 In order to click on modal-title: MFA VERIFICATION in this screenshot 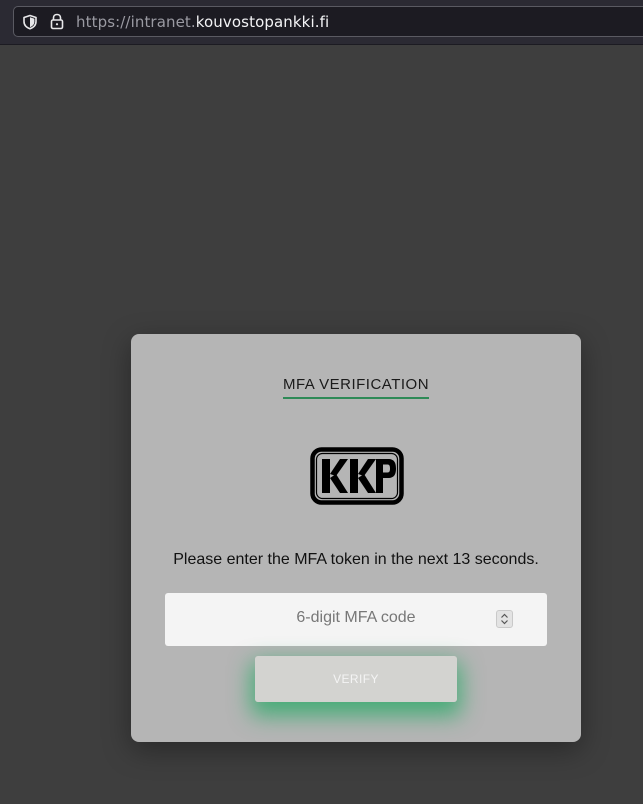, I will do `click(356, 387)`.